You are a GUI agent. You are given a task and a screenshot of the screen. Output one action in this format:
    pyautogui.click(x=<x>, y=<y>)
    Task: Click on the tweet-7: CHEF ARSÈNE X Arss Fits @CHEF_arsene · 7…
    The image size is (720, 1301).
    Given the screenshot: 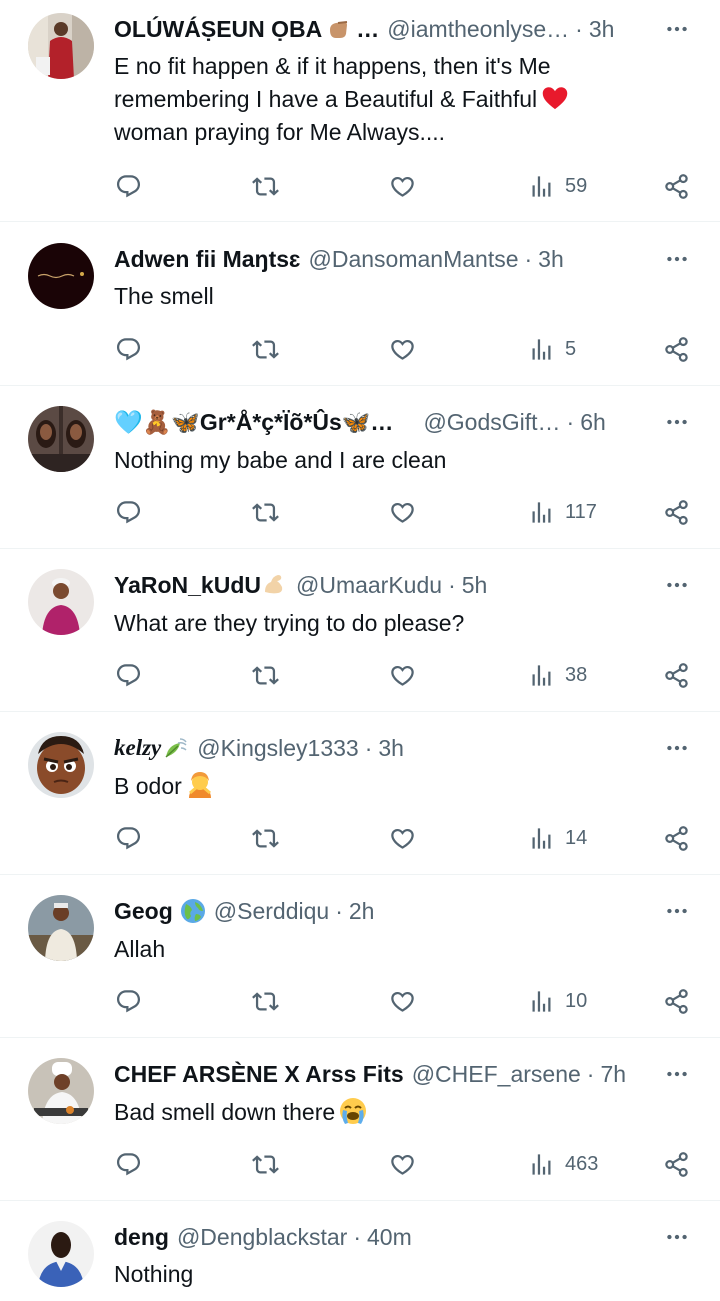 What is the action you would take?
    pyautogui.click(x=360, y=1119)
    